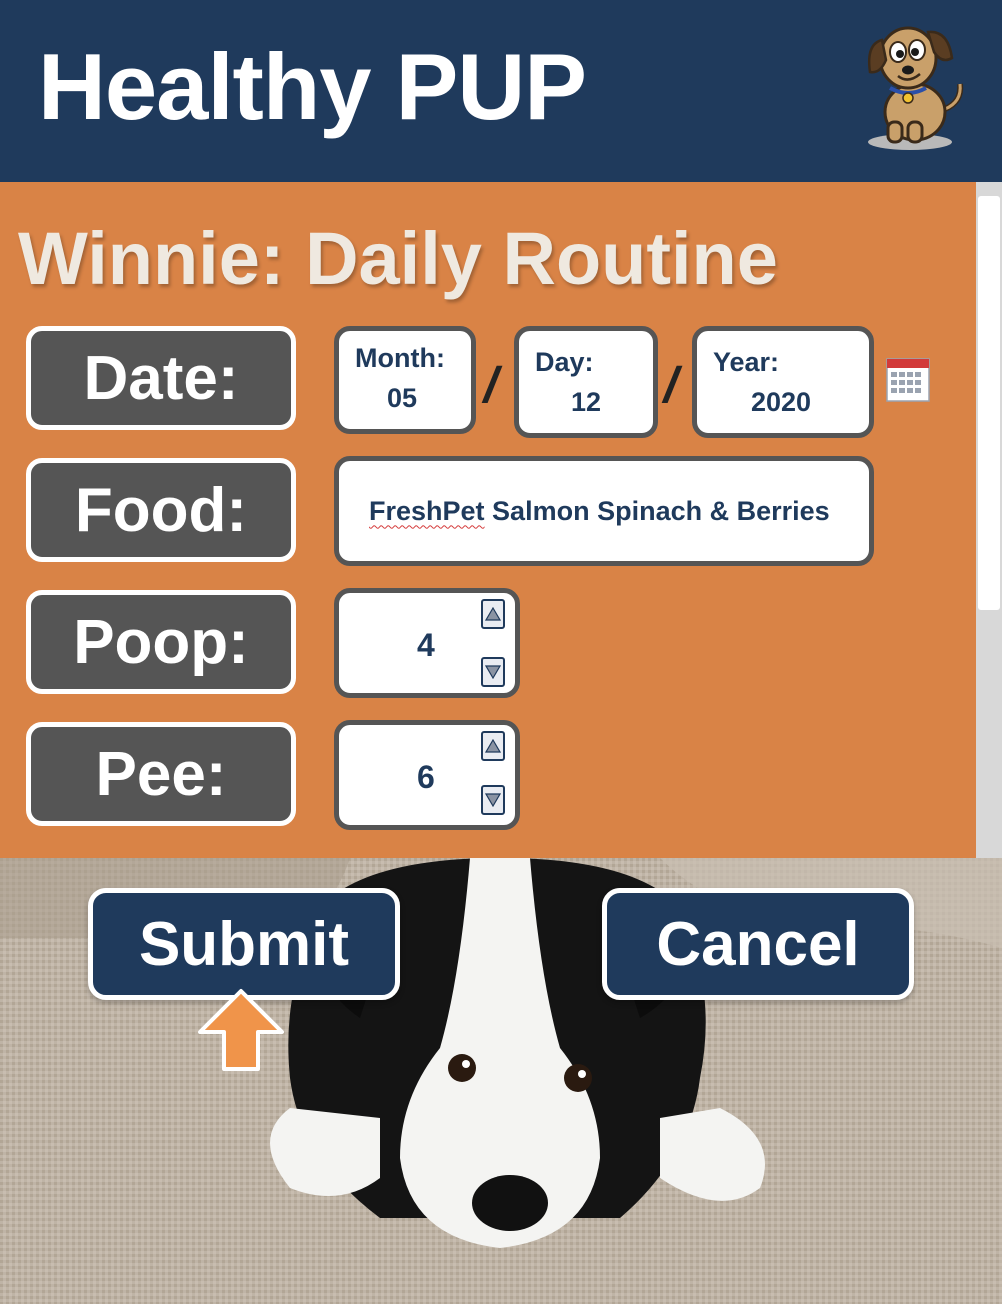 Image resolution: width=1002 pixels, height=1304 pixels. I want to click on month-field: Month: 05, so click(405, 380).